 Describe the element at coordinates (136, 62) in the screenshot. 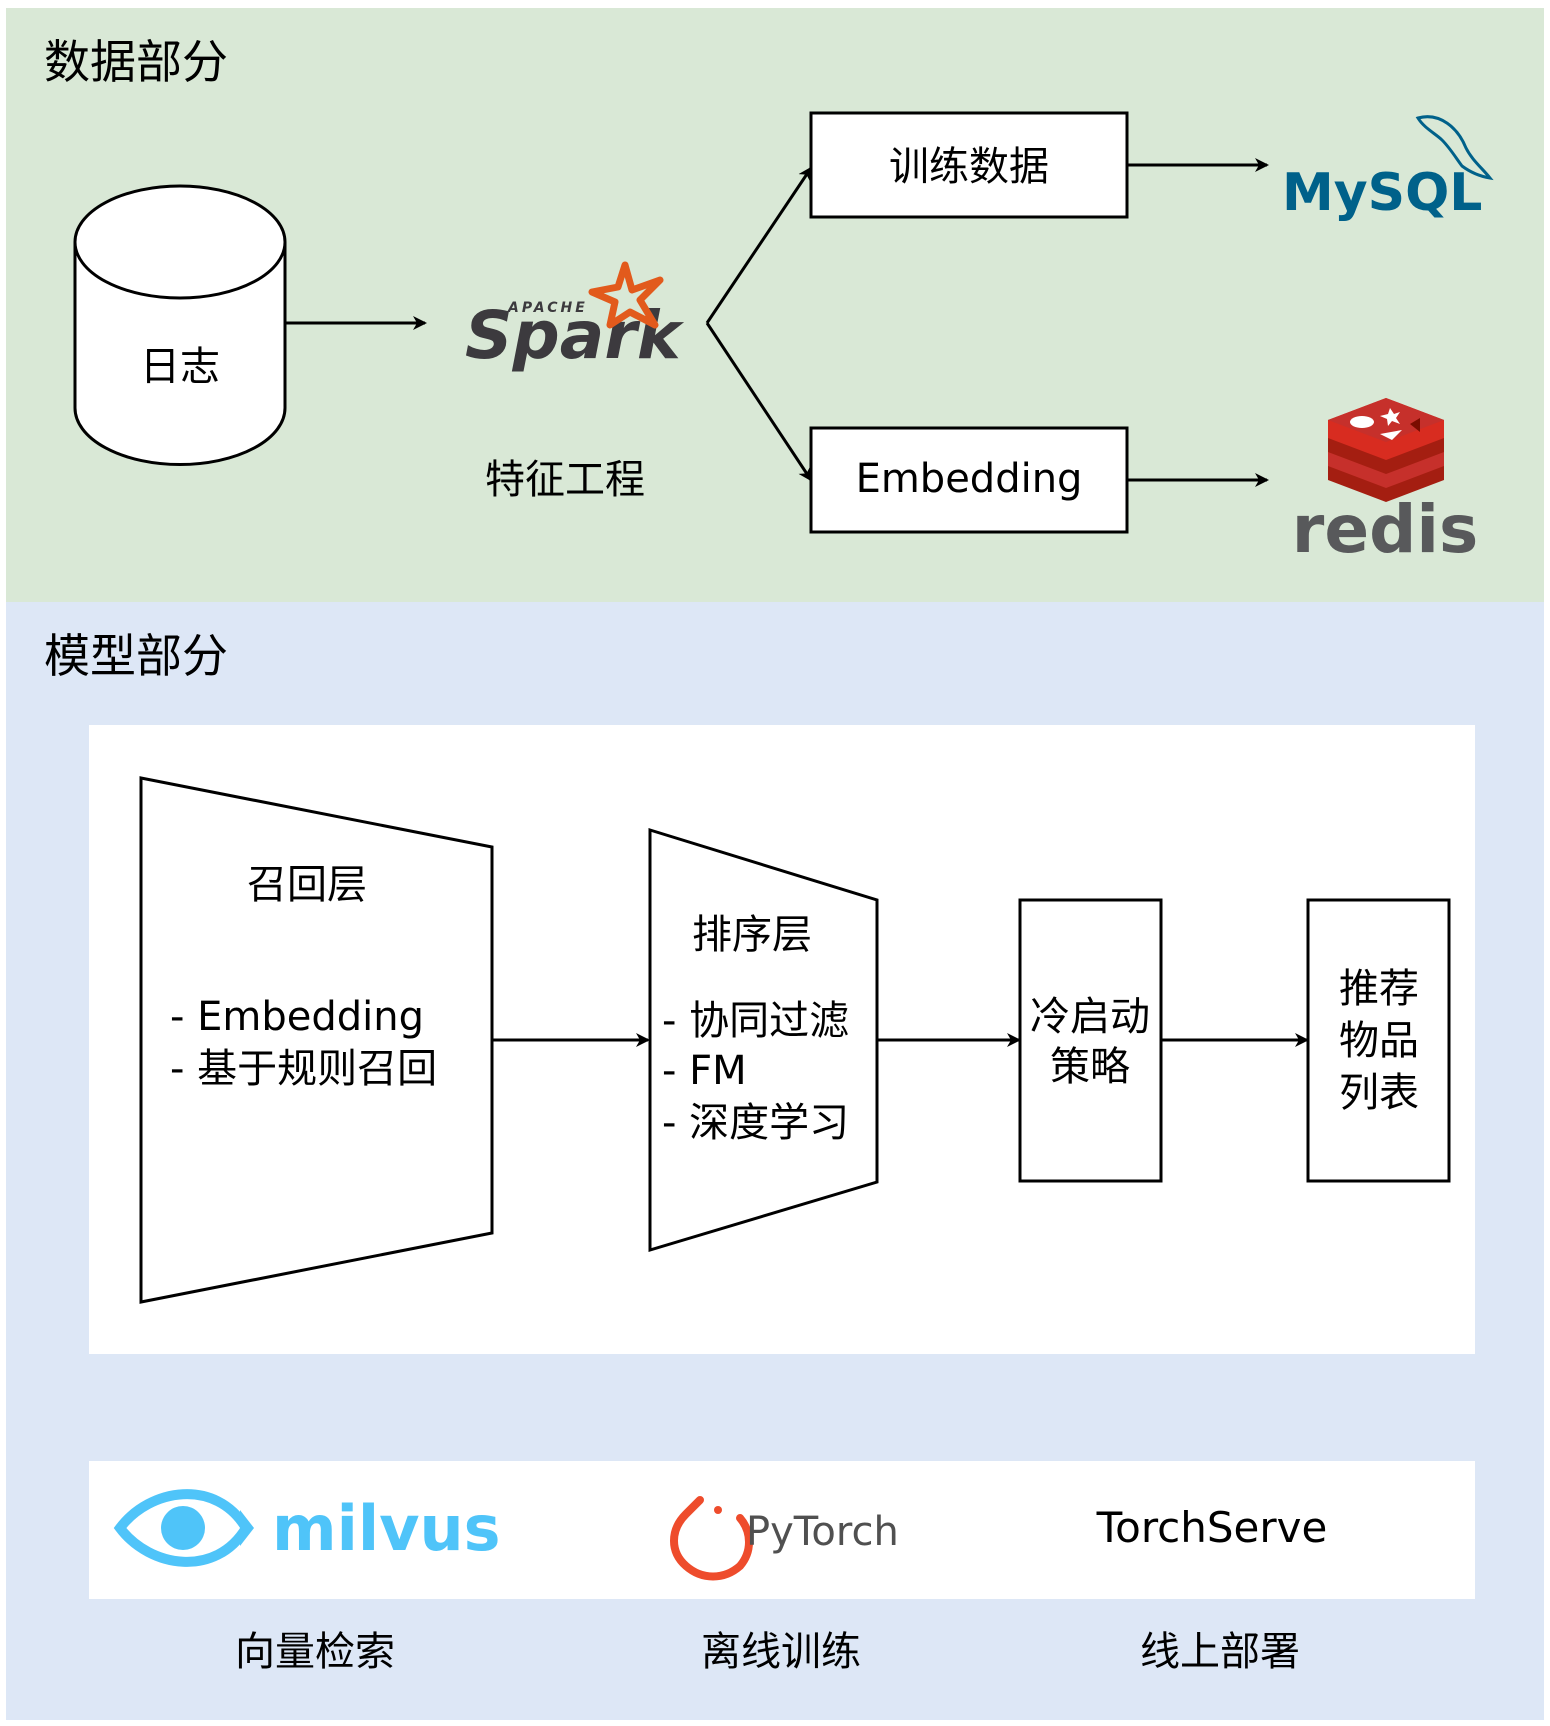

I see `data-section-title: 数据部分` at that location.